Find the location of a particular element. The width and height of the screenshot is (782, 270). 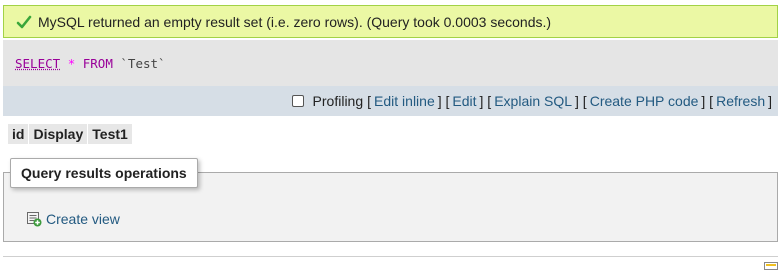

sql-keyword-from: FROM is located at coordinates (97, 63).